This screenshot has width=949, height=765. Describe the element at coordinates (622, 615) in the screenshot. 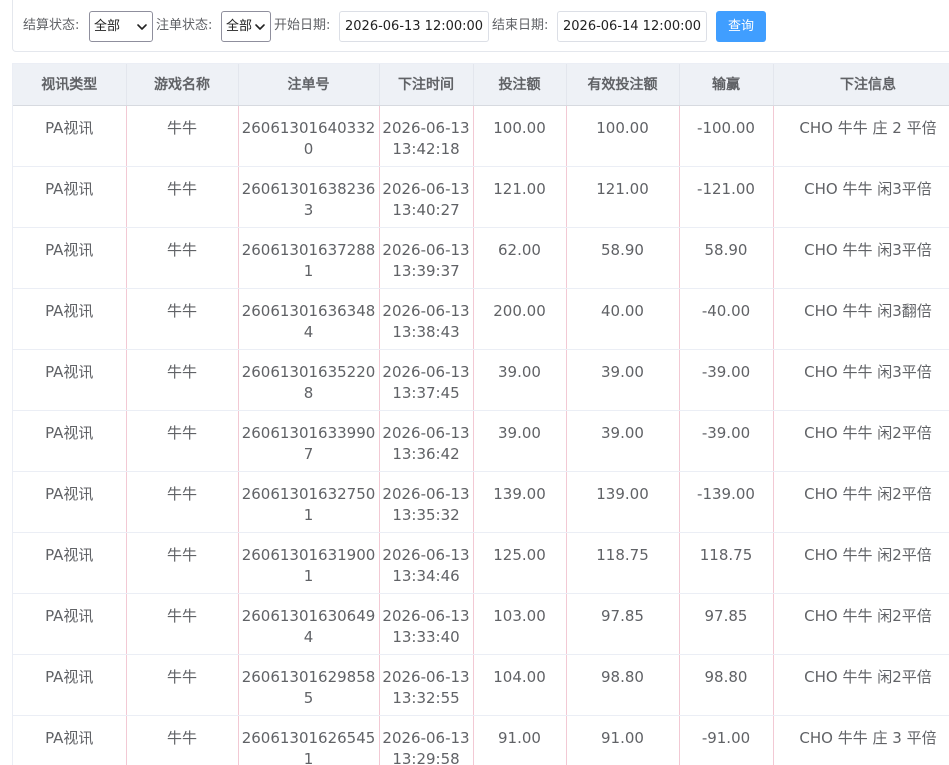

I see `cell-valid-amount-text: 97.85` at that location.